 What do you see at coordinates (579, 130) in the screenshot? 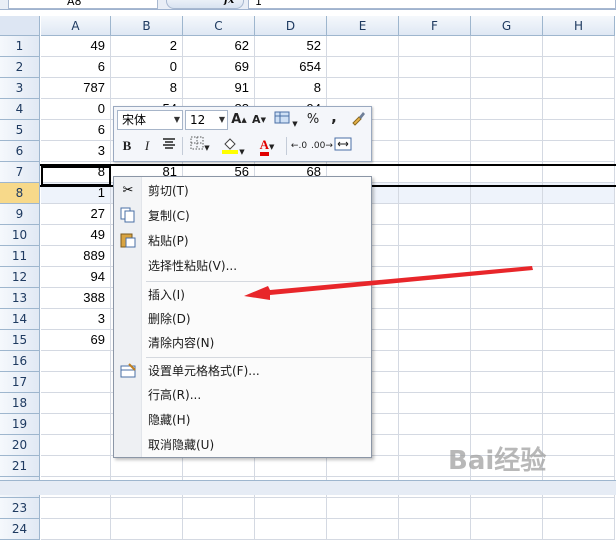
I see `cell-h5` at bounding box center [579, 130].